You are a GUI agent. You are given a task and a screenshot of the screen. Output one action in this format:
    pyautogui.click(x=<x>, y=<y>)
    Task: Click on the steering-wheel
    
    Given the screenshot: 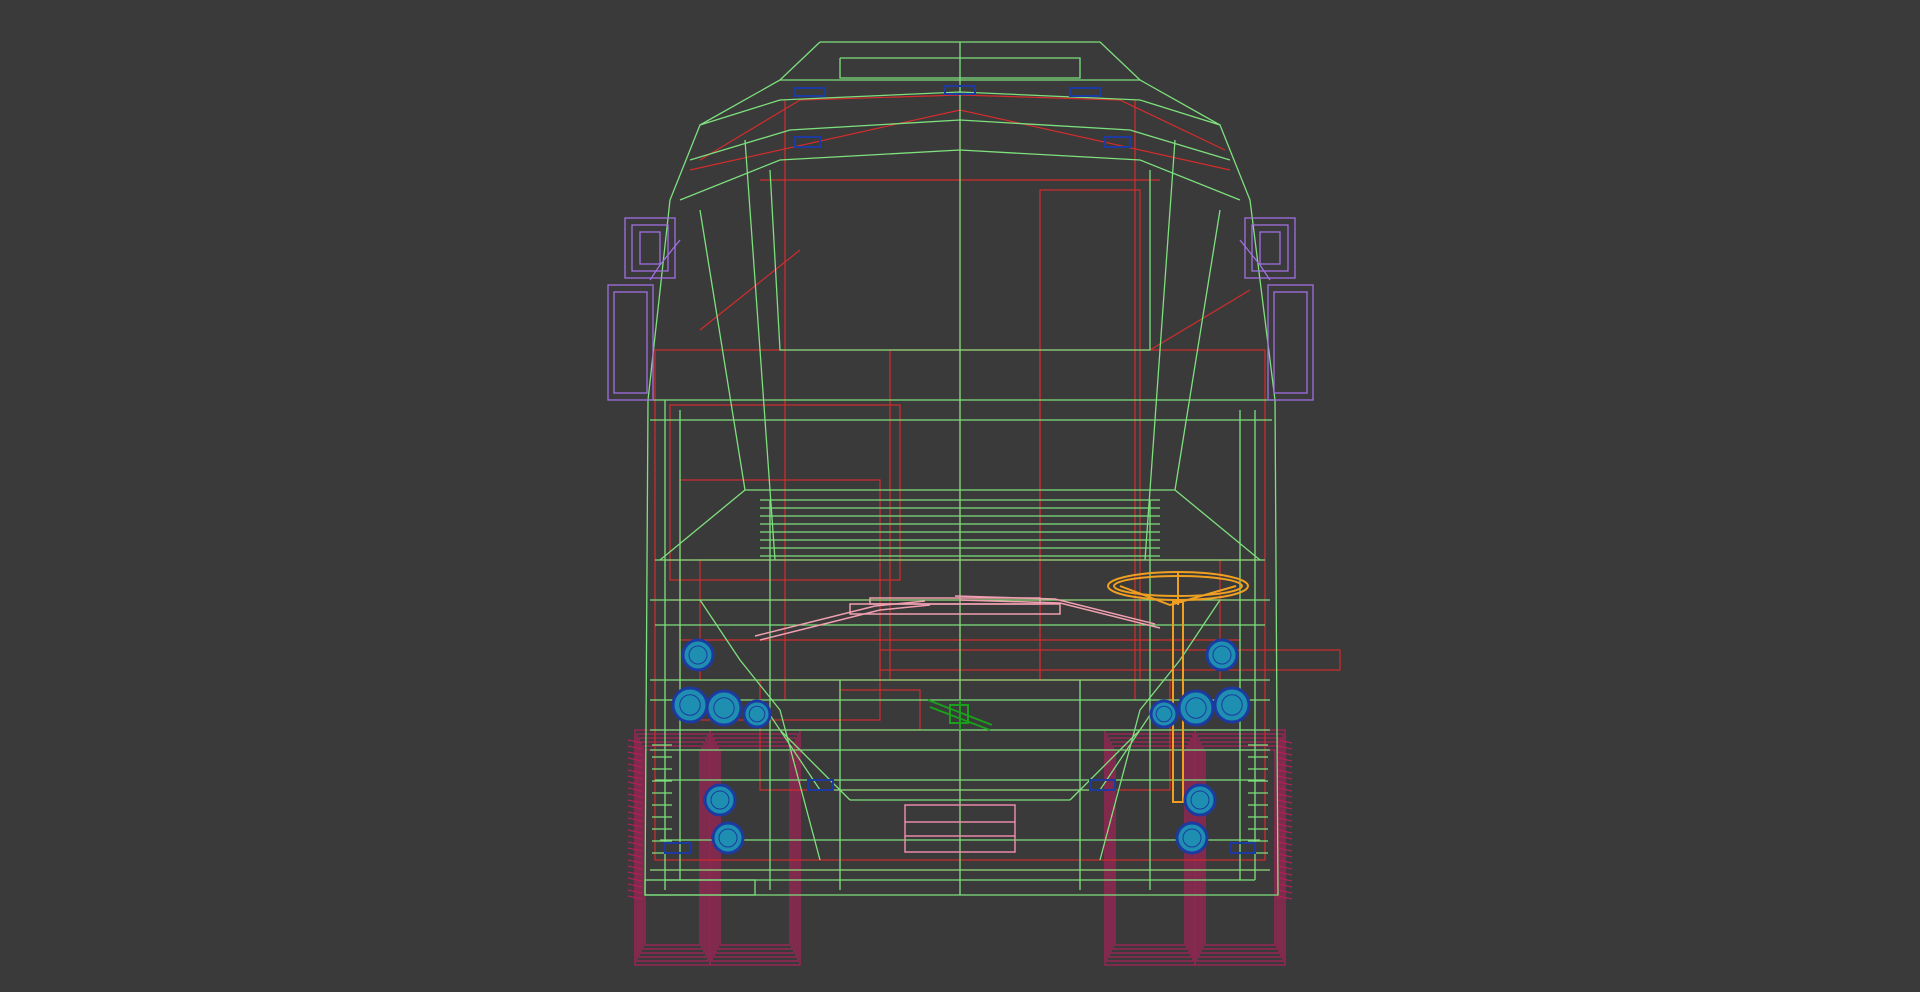 What is the action you would take?
    pyautogui.click(x=1178, y=687)
    